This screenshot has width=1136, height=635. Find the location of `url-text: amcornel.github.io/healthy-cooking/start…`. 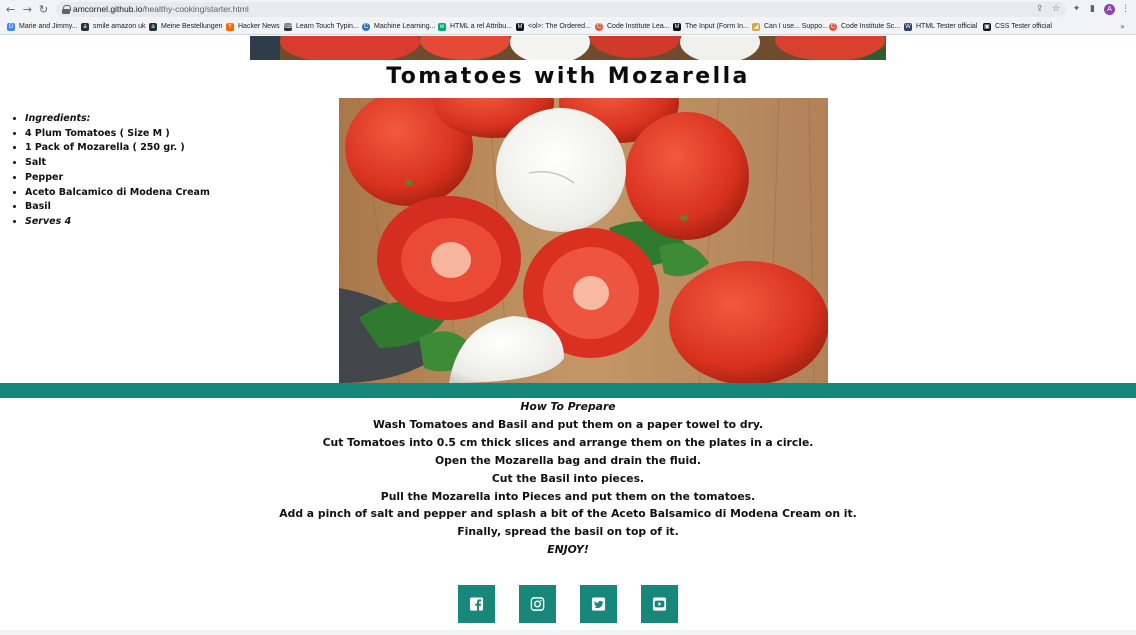

url-text: amcornel.github.io/healthy-cooking/start… is located at coordinates (161, 9).